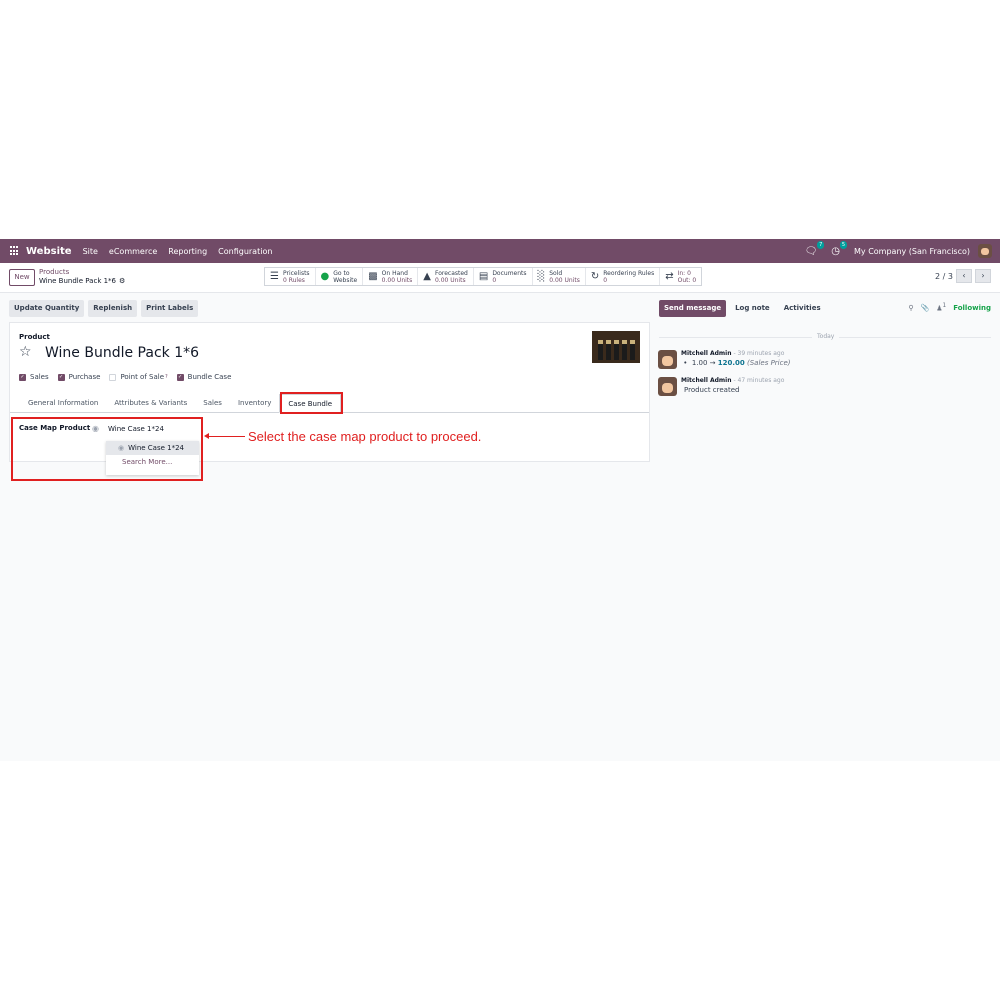 This screenshot has height=1000, width=1000. Describe the element at coordinates (78, 281) in the screenshot. I see `breadcrumb-current: Wine Bundle Pack 1*6` at that location.